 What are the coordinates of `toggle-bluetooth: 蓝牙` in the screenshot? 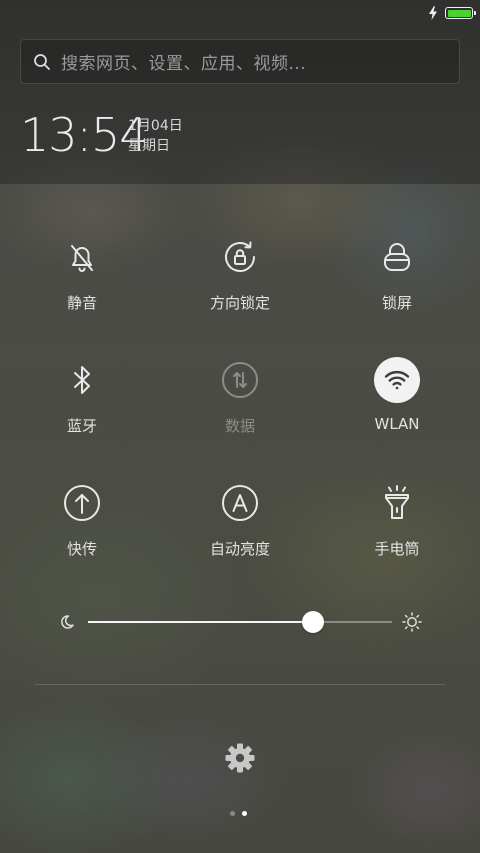 It's located at (82, 412).